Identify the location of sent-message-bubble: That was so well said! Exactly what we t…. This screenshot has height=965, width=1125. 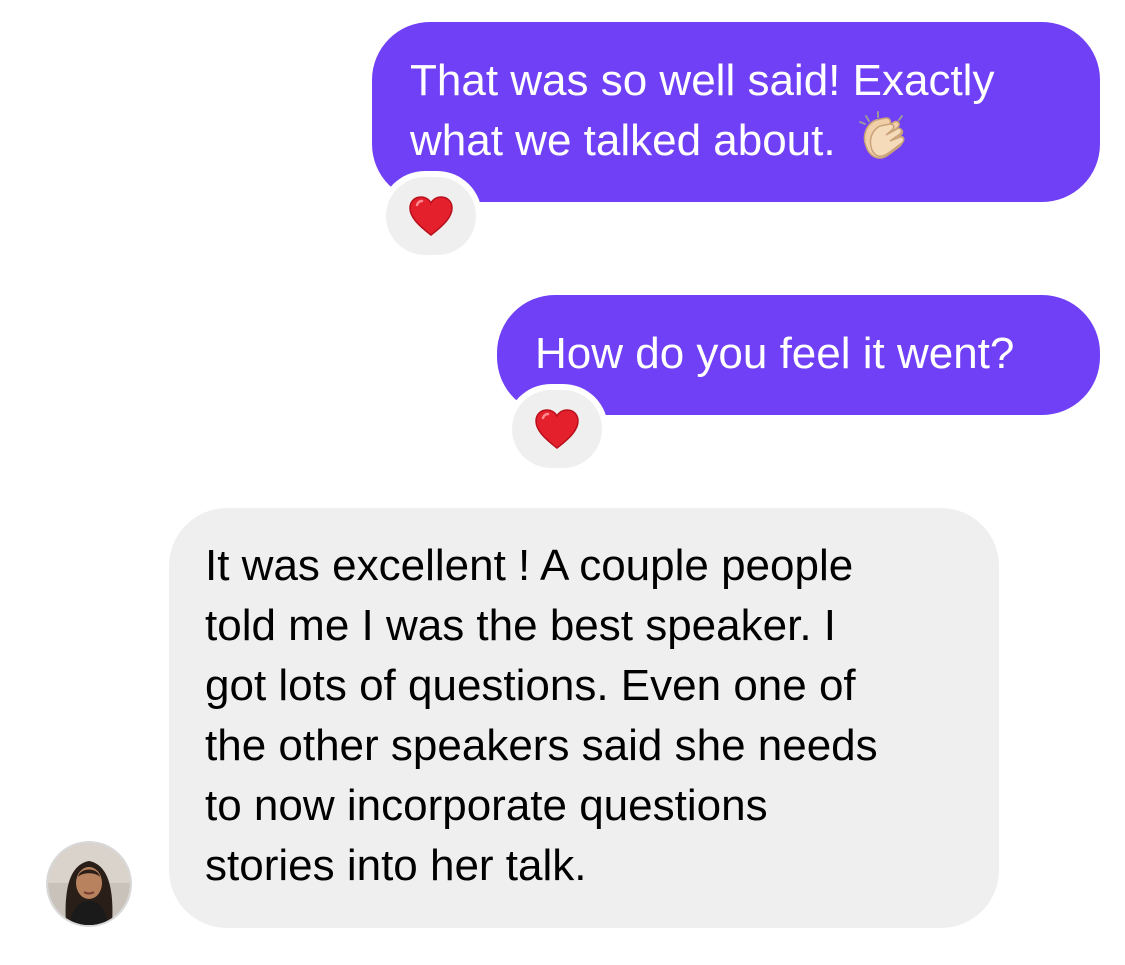
(736, 112).